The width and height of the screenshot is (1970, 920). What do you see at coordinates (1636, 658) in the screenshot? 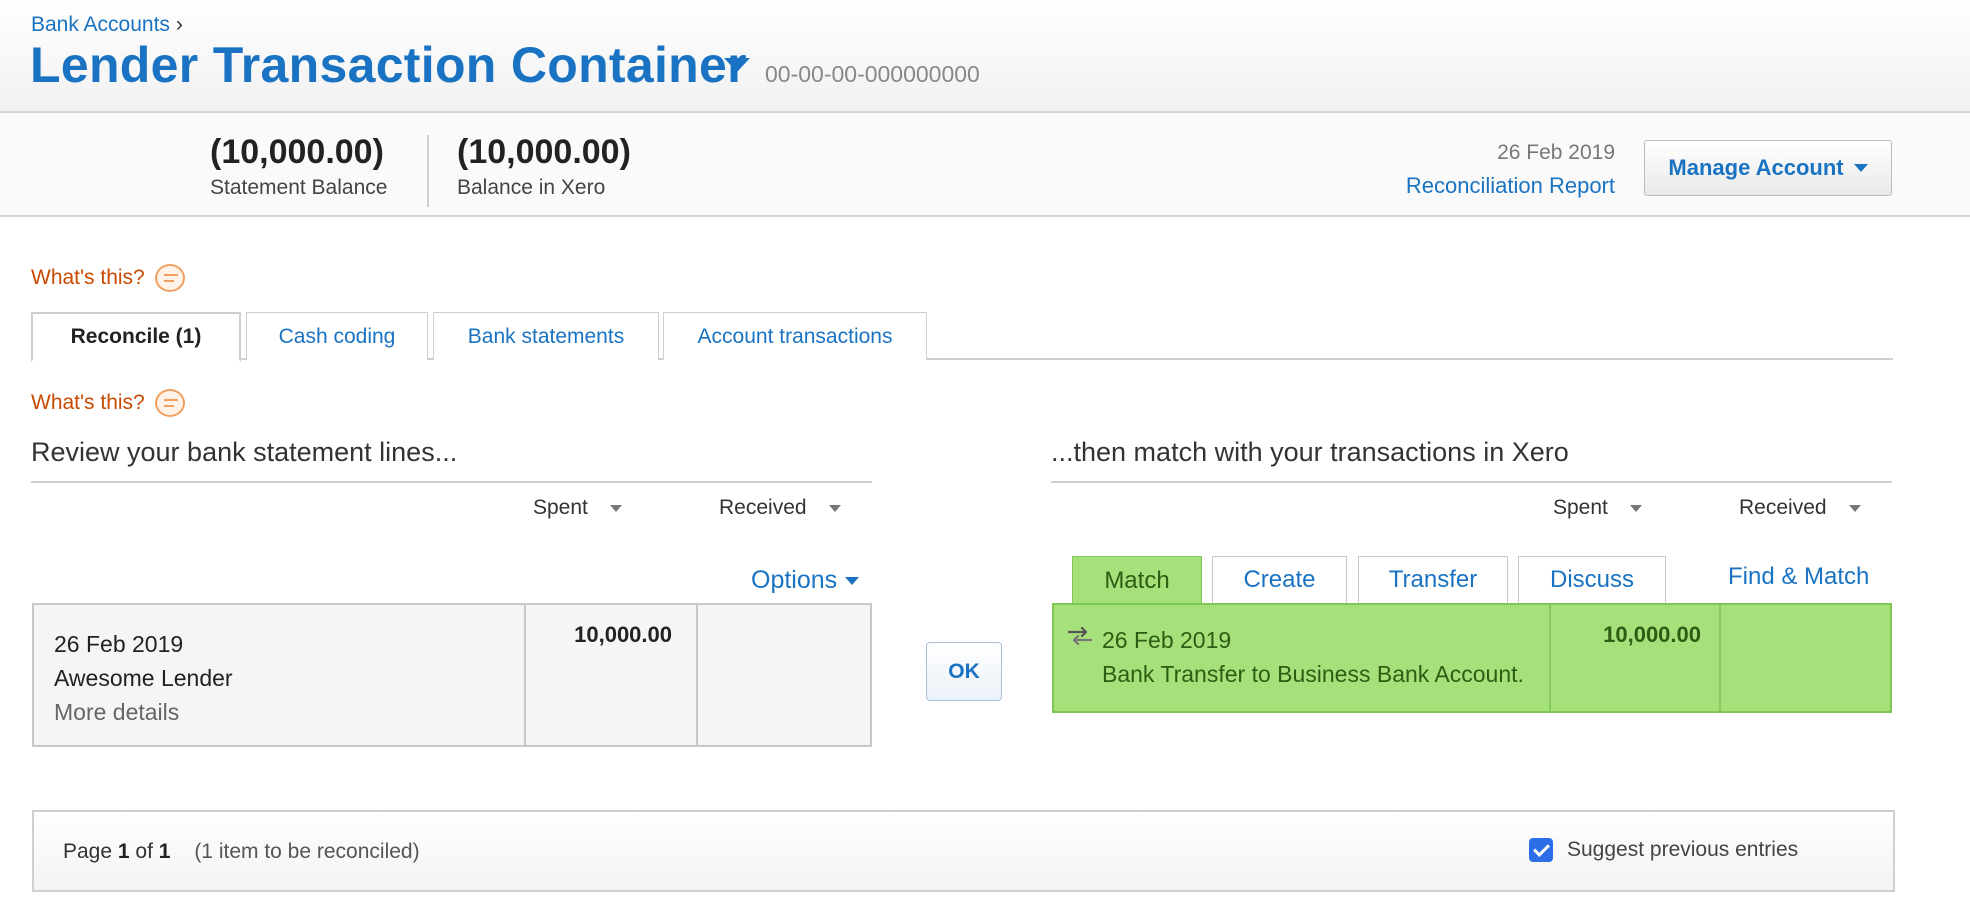
I see `matched-transaction-spent: 10,000.00` at bounding box center [1636, 658].